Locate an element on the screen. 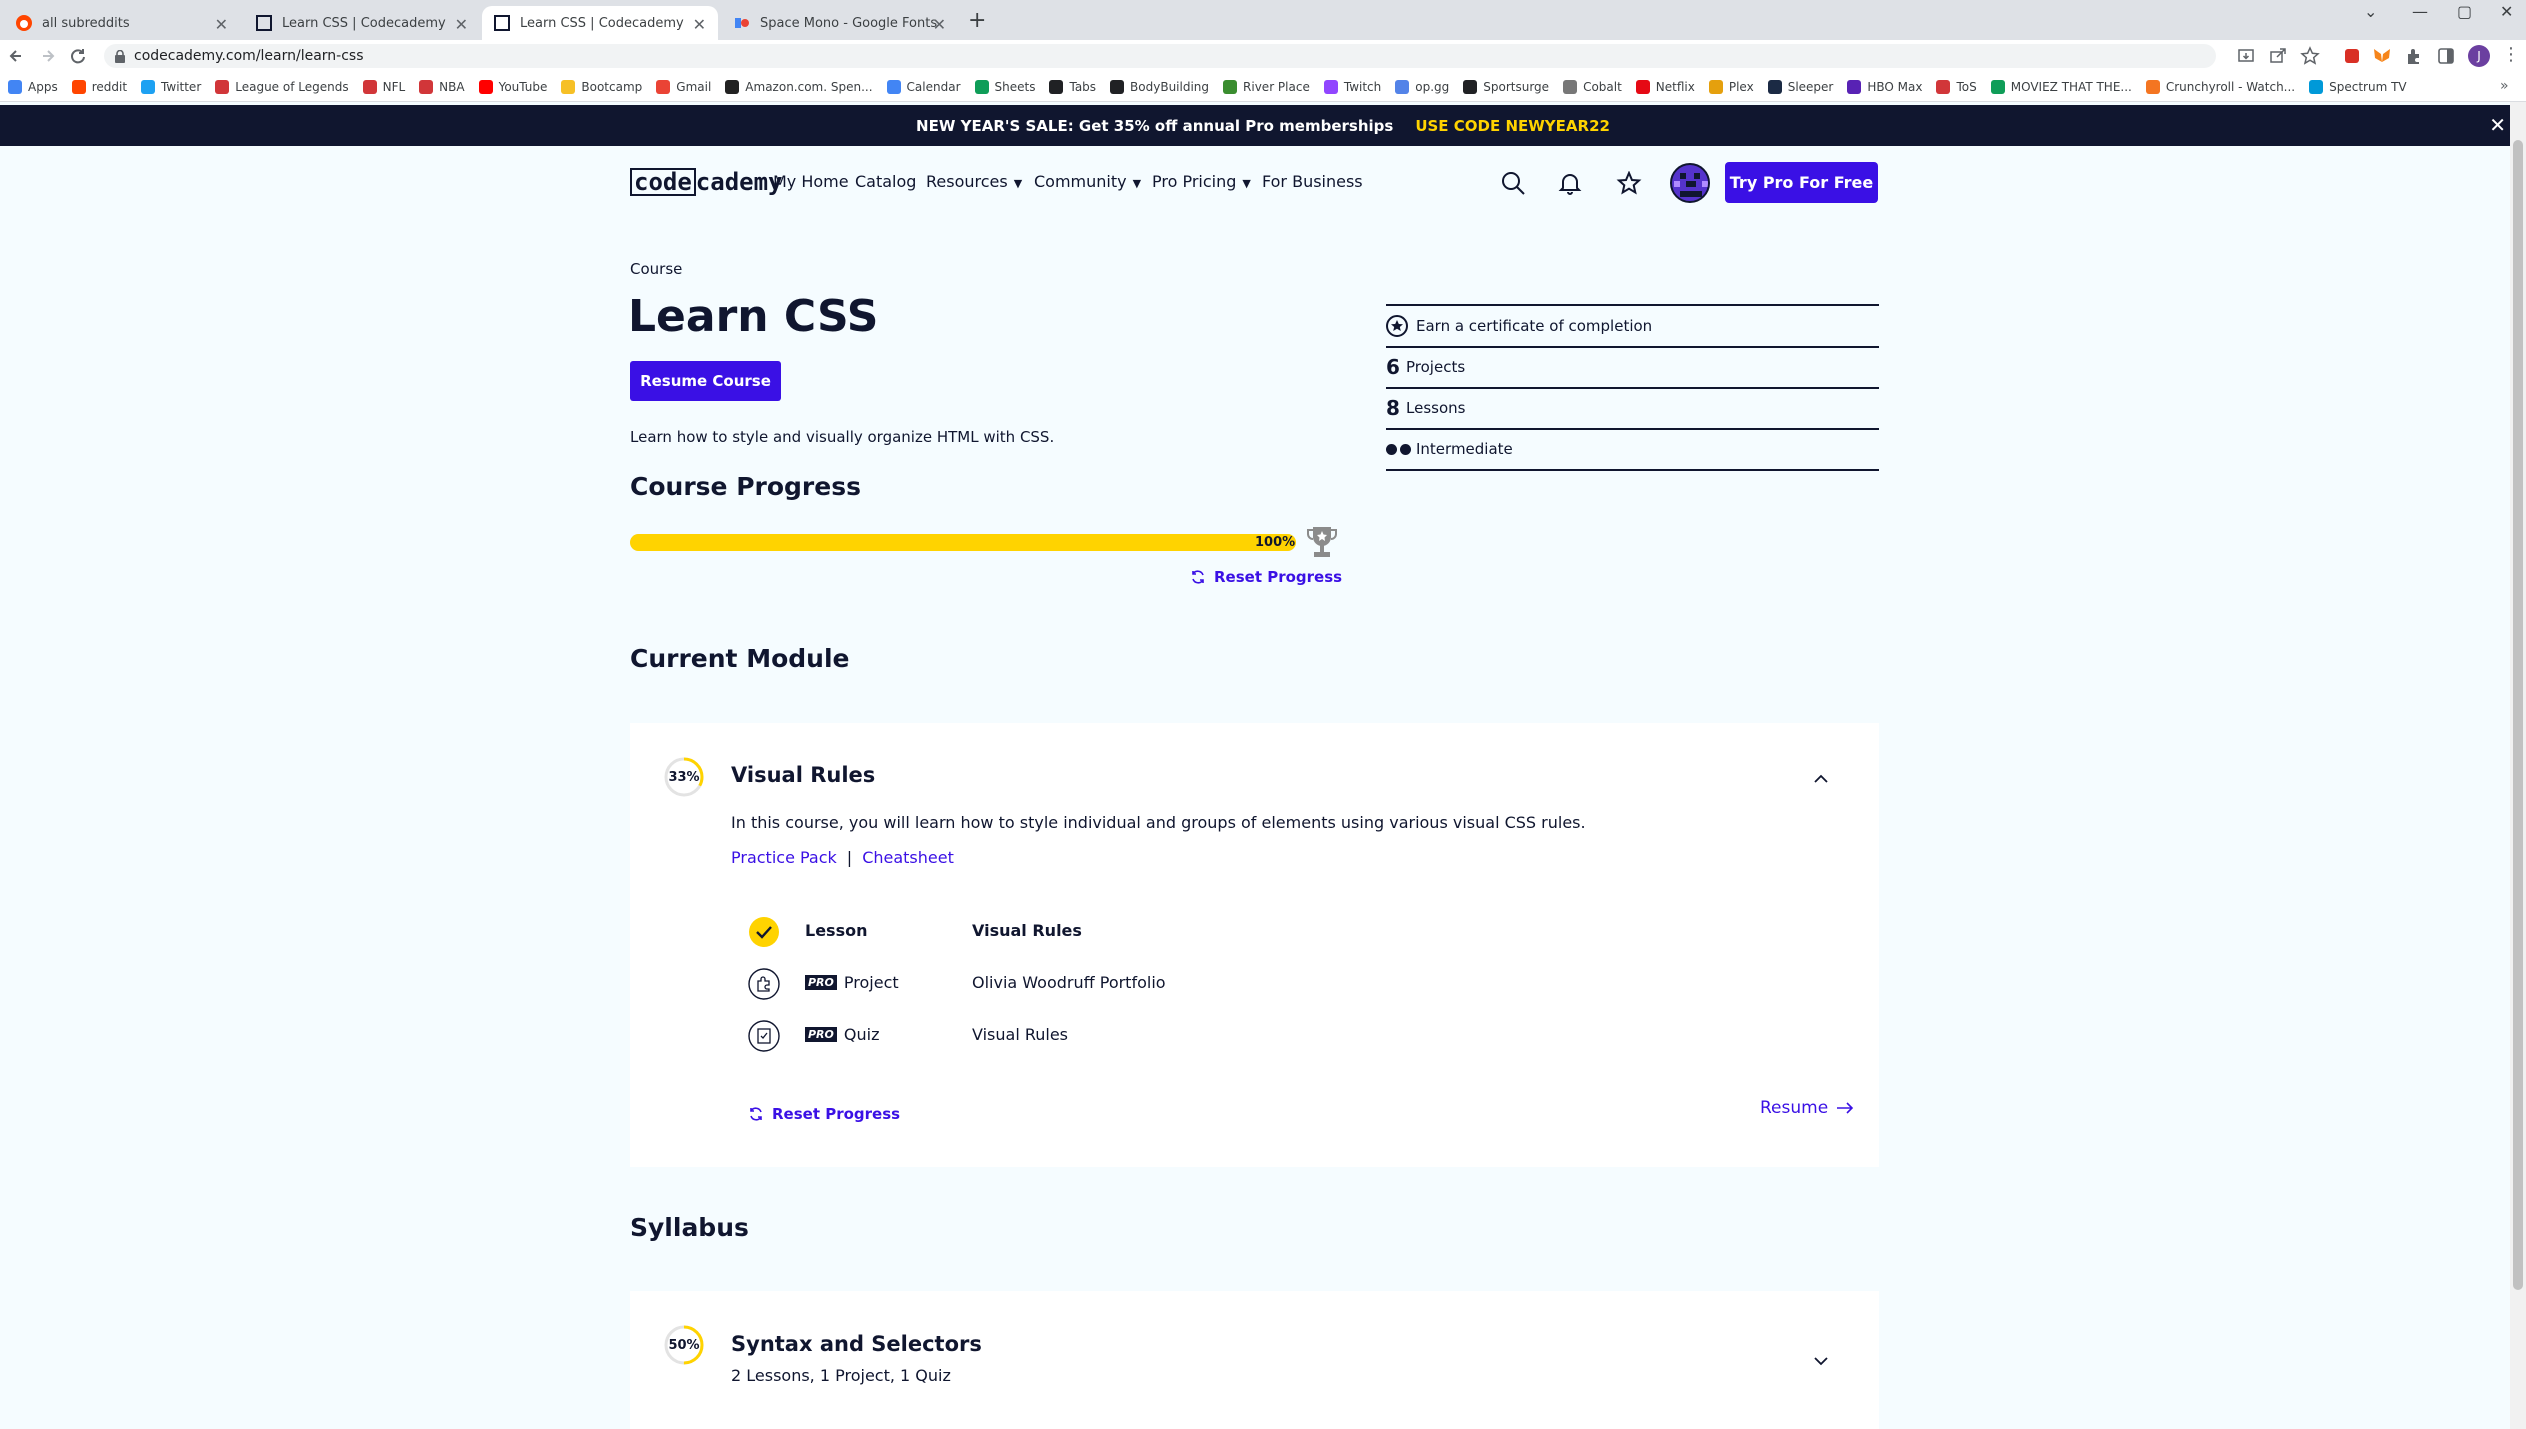  bookmark-item: River Place is located at coordinates (1266, 86).